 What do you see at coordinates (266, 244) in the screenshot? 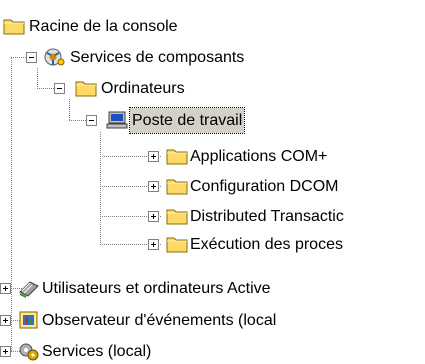
I see `tree-node-running-processes-label: Exécution des proces` at bounding box center [266, 244].